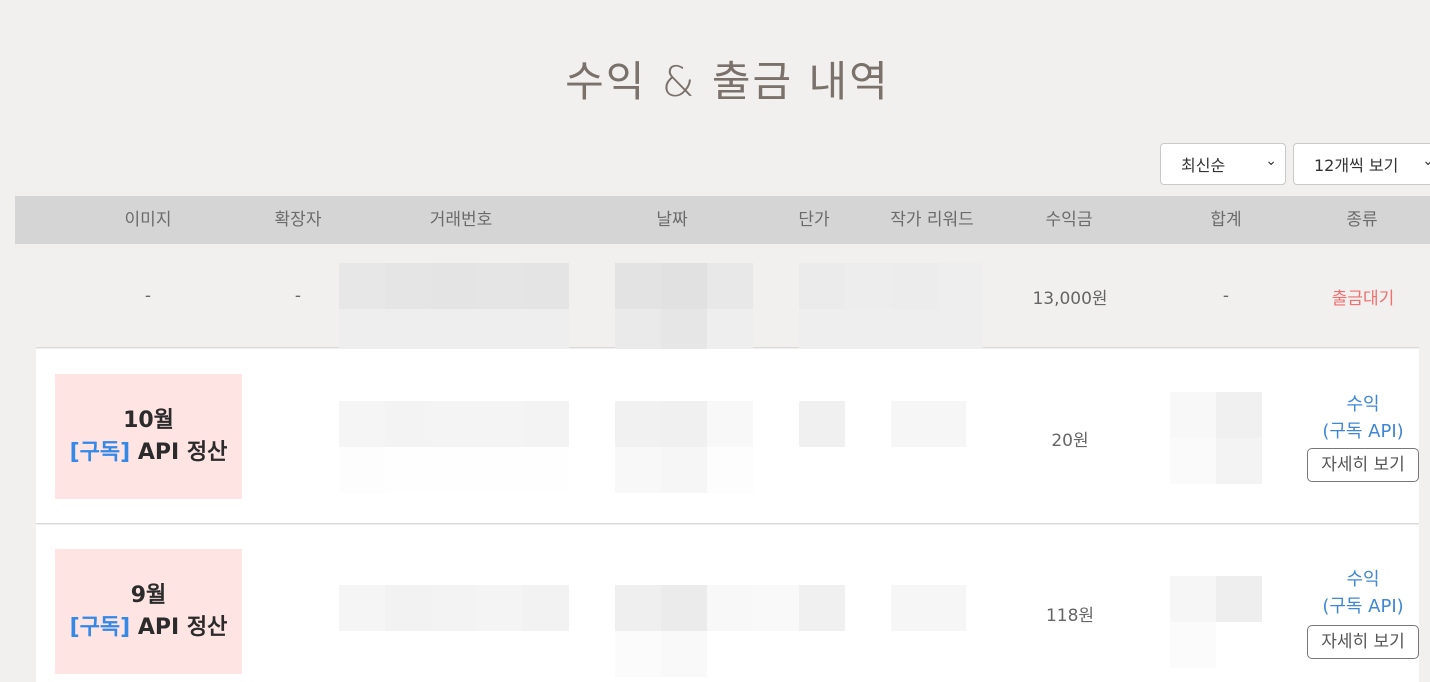  I want to click on table-header: 이미지 확장자 거래번호 날짜 단가 작가 리워드 수익금 합계 종류, so click(722, 220).